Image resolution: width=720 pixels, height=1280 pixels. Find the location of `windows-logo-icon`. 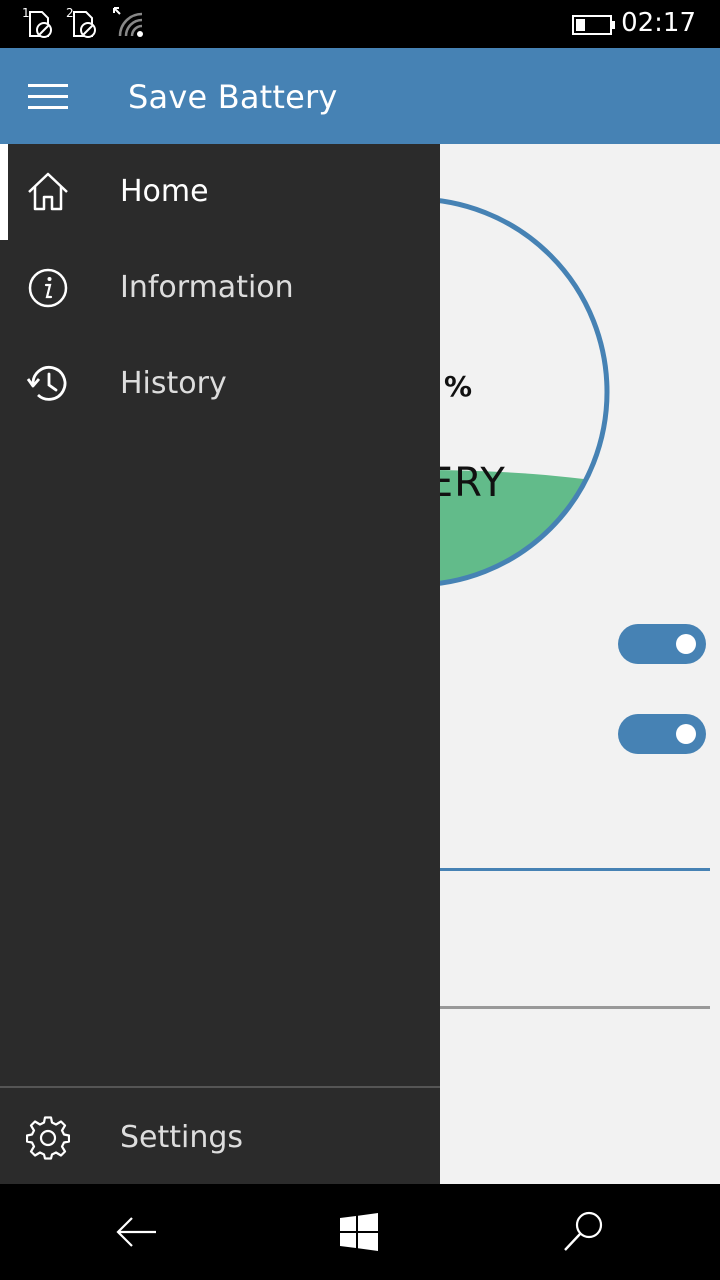

windows-logo-icon is located at coordinates (360, 1232).